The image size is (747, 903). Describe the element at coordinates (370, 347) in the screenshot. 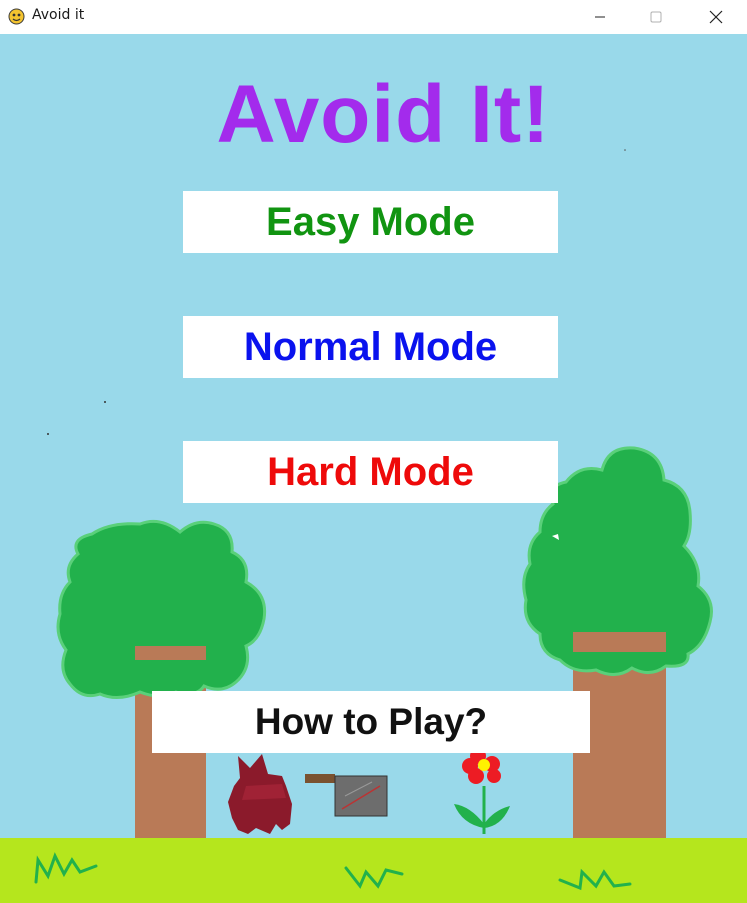

I see `normal-mode-button: Normal Mode` at that location.